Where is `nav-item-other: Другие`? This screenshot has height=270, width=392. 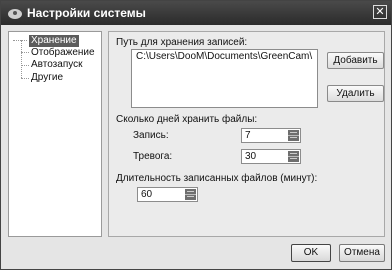
nav-item-other: Другие is located at coordinates (47, 78).